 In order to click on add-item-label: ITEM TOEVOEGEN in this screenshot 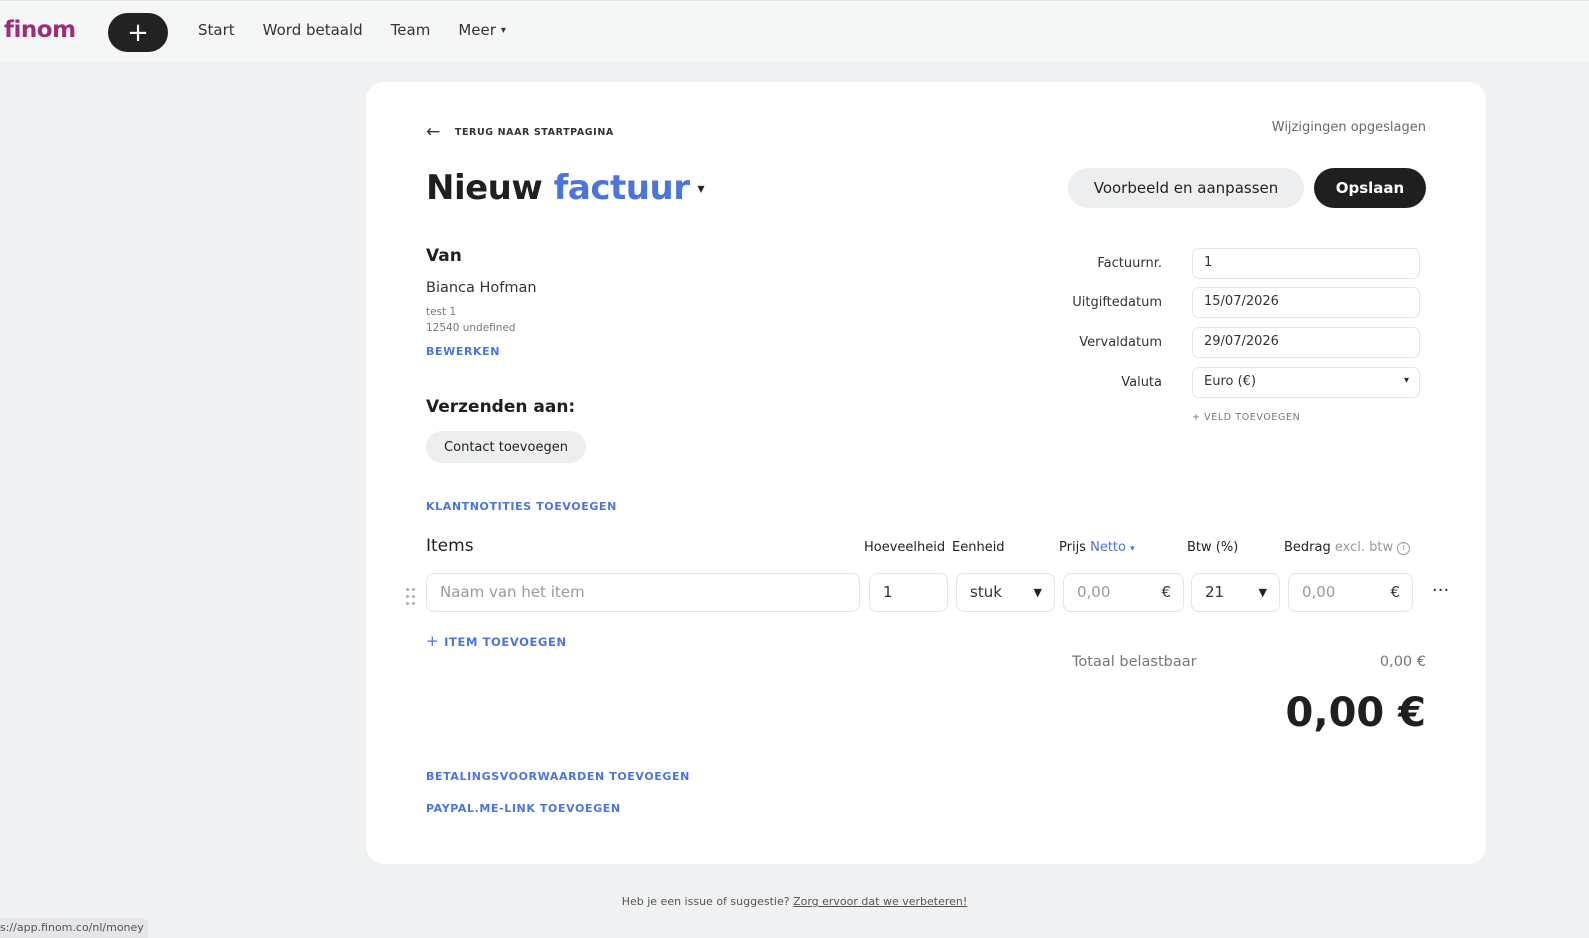, I will do `click(505, 642)`.